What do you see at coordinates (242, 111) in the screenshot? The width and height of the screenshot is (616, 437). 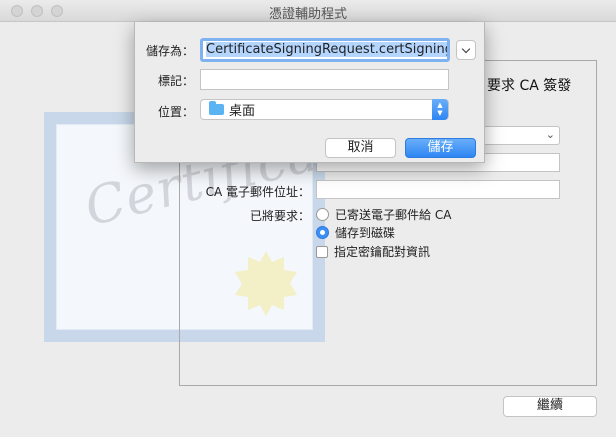 I see `where-value: 桌面` at bounding box center [242, 111].